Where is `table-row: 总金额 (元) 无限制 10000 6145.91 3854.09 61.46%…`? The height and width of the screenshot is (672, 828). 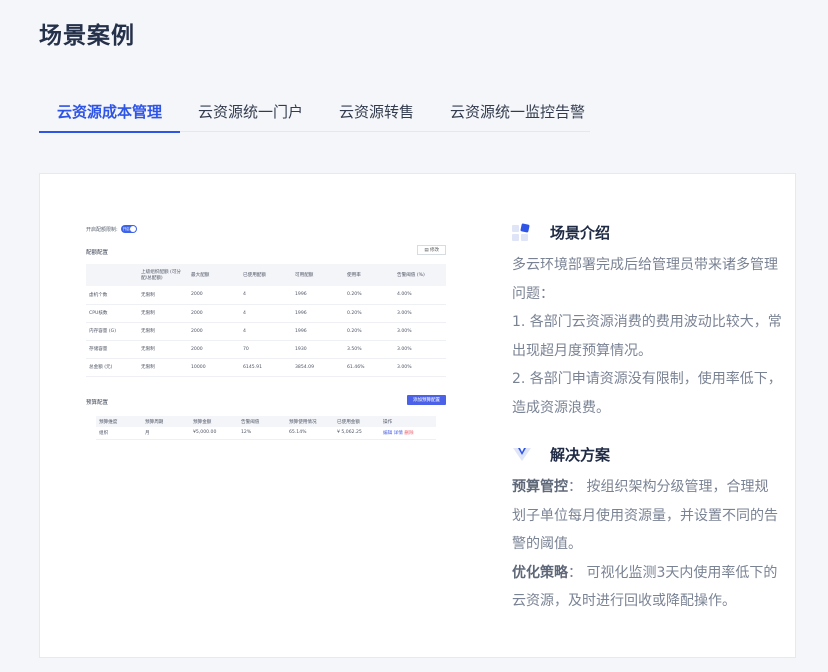 table-row: 总金额 (元) 无限制 10000 6145.91 3854.09 61.46%… is located at coordinates (266, 367).